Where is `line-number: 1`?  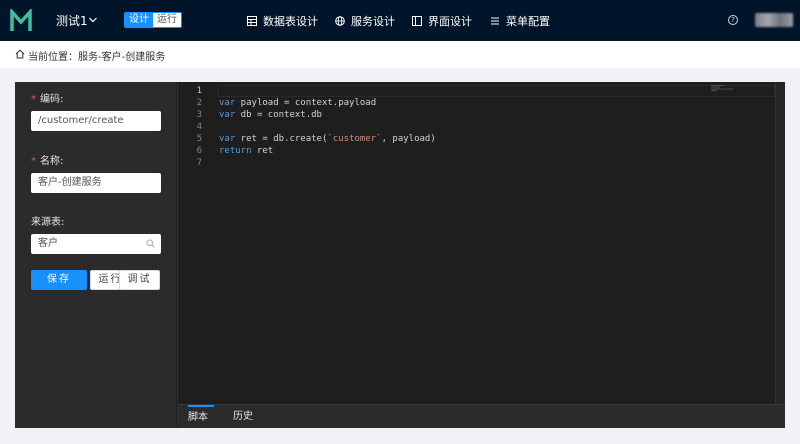 line-number: 1 is located at coordinates (199, 91).